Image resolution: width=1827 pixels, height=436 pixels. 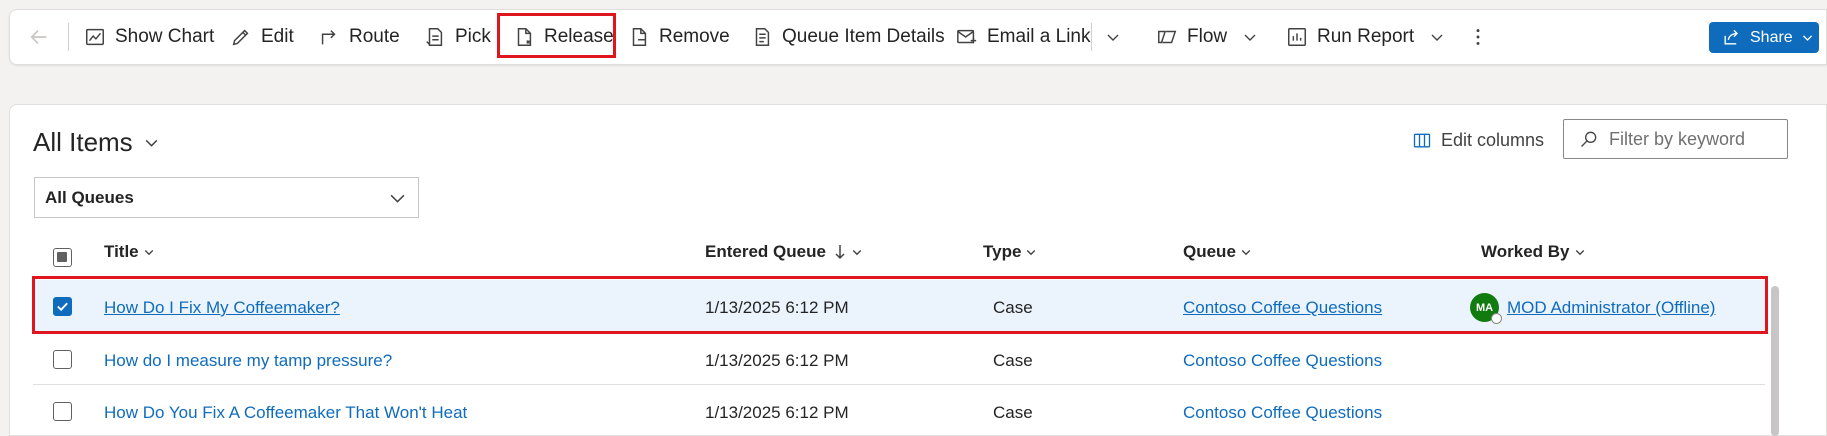 What do you see at coordinates (1525, 251) in the screenshot?
I see `column-worked-by-label: Worked By` at bounding box center [1525, 251].